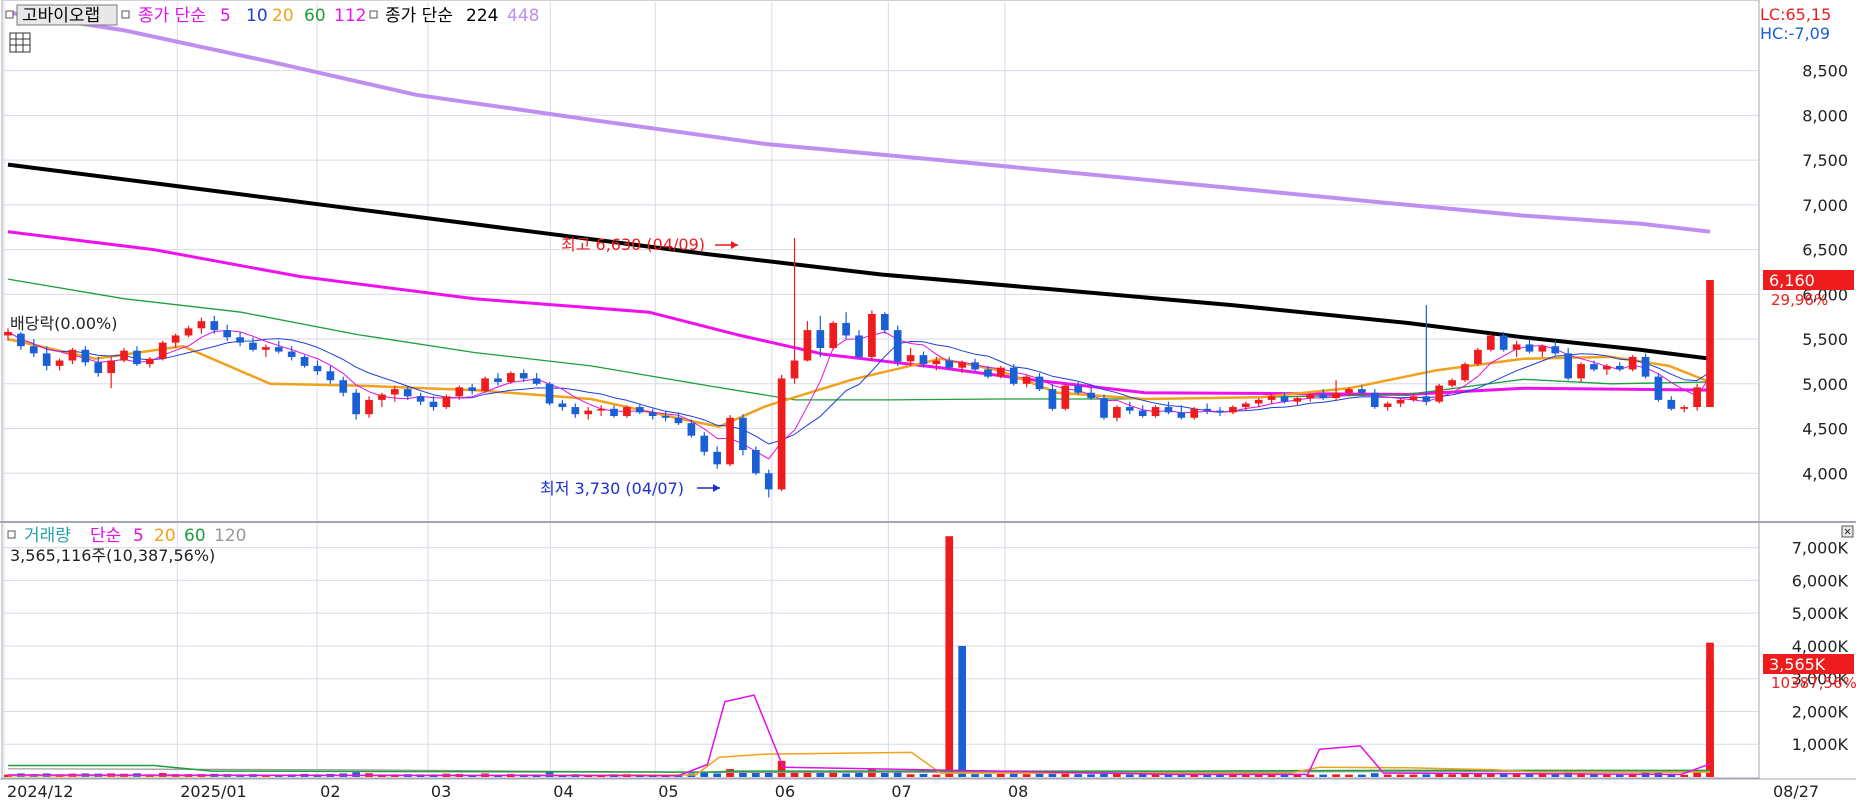  Describe the element at coordinates (1796, 791) in the screenshot. I see `current-date-label: 08/27` at that location.